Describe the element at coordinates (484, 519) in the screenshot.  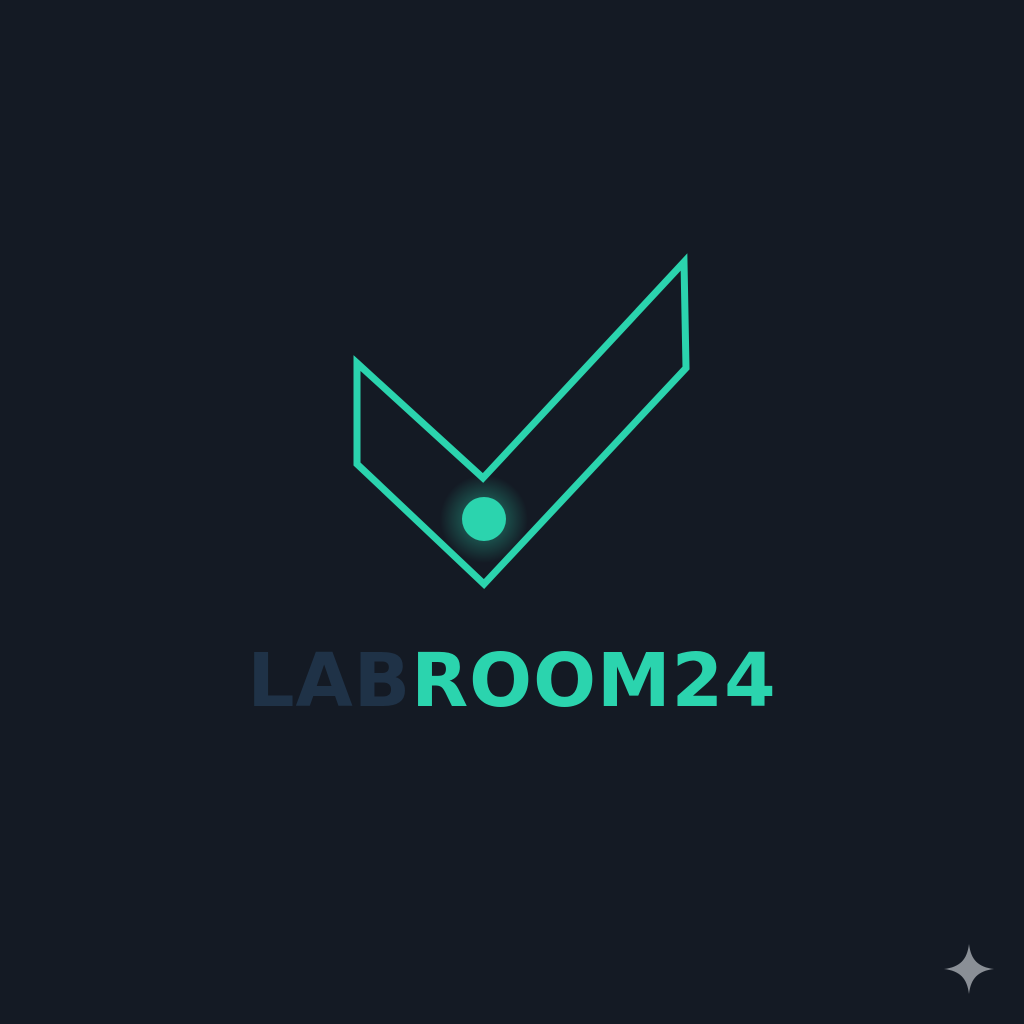
I see `accent-dot` at that location.